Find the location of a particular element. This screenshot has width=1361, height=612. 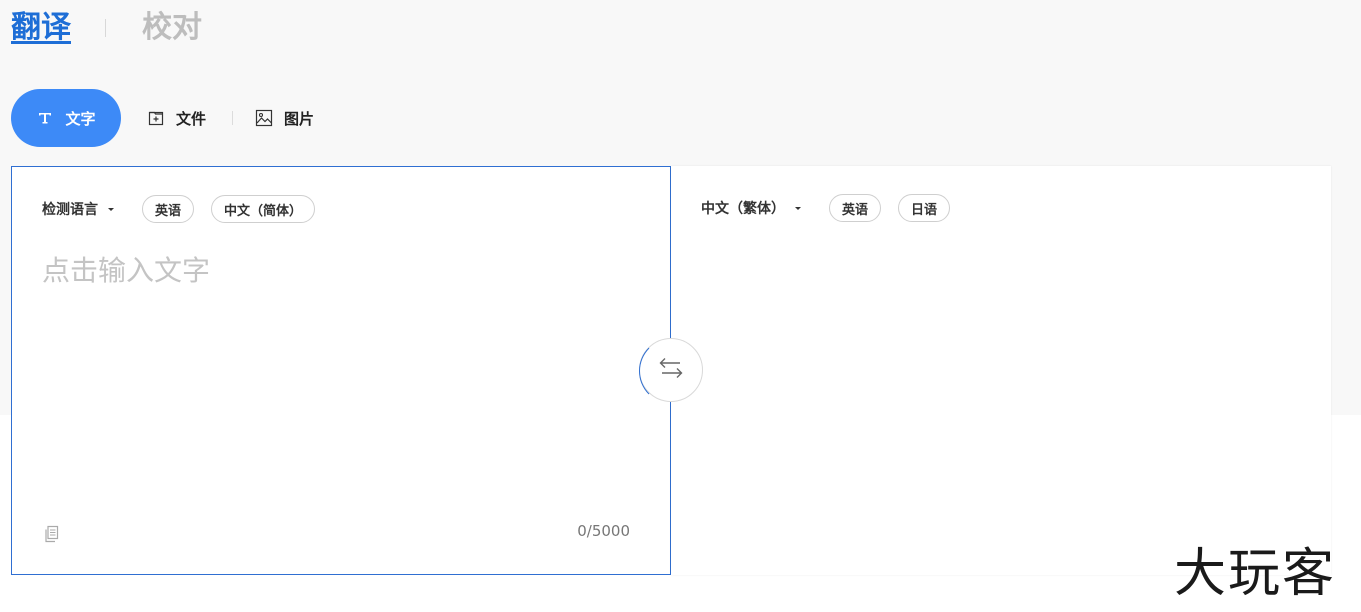

swap-arrows-icon is located at coordinates (671, 370).